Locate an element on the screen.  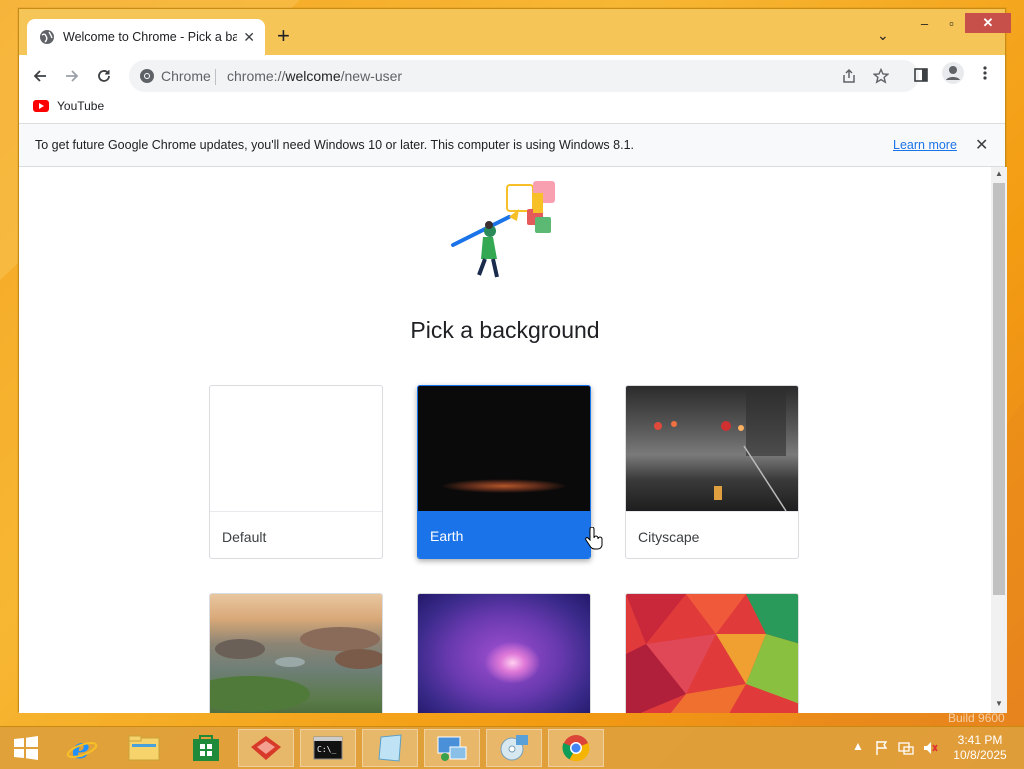
geometric-pattern is located at coordinates (712, 653).